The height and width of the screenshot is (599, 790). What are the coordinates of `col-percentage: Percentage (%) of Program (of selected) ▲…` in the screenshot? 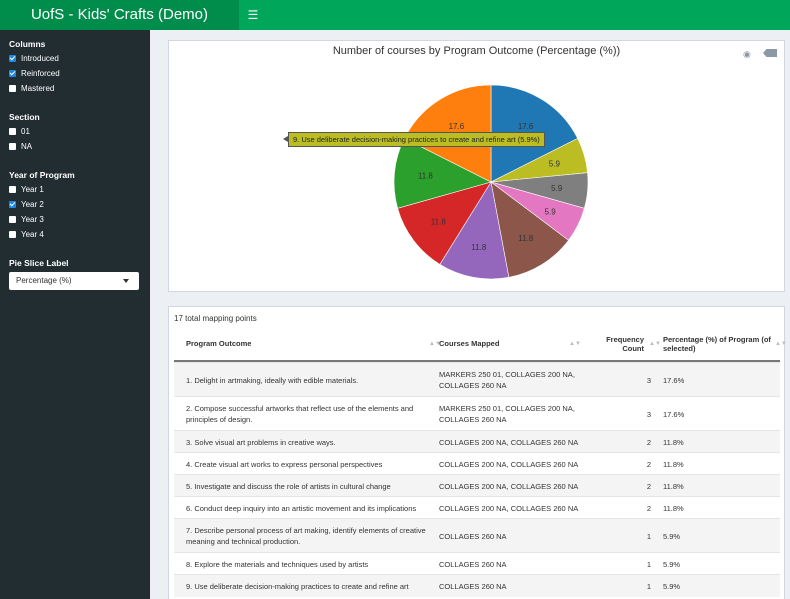 It's located at (725, 343).